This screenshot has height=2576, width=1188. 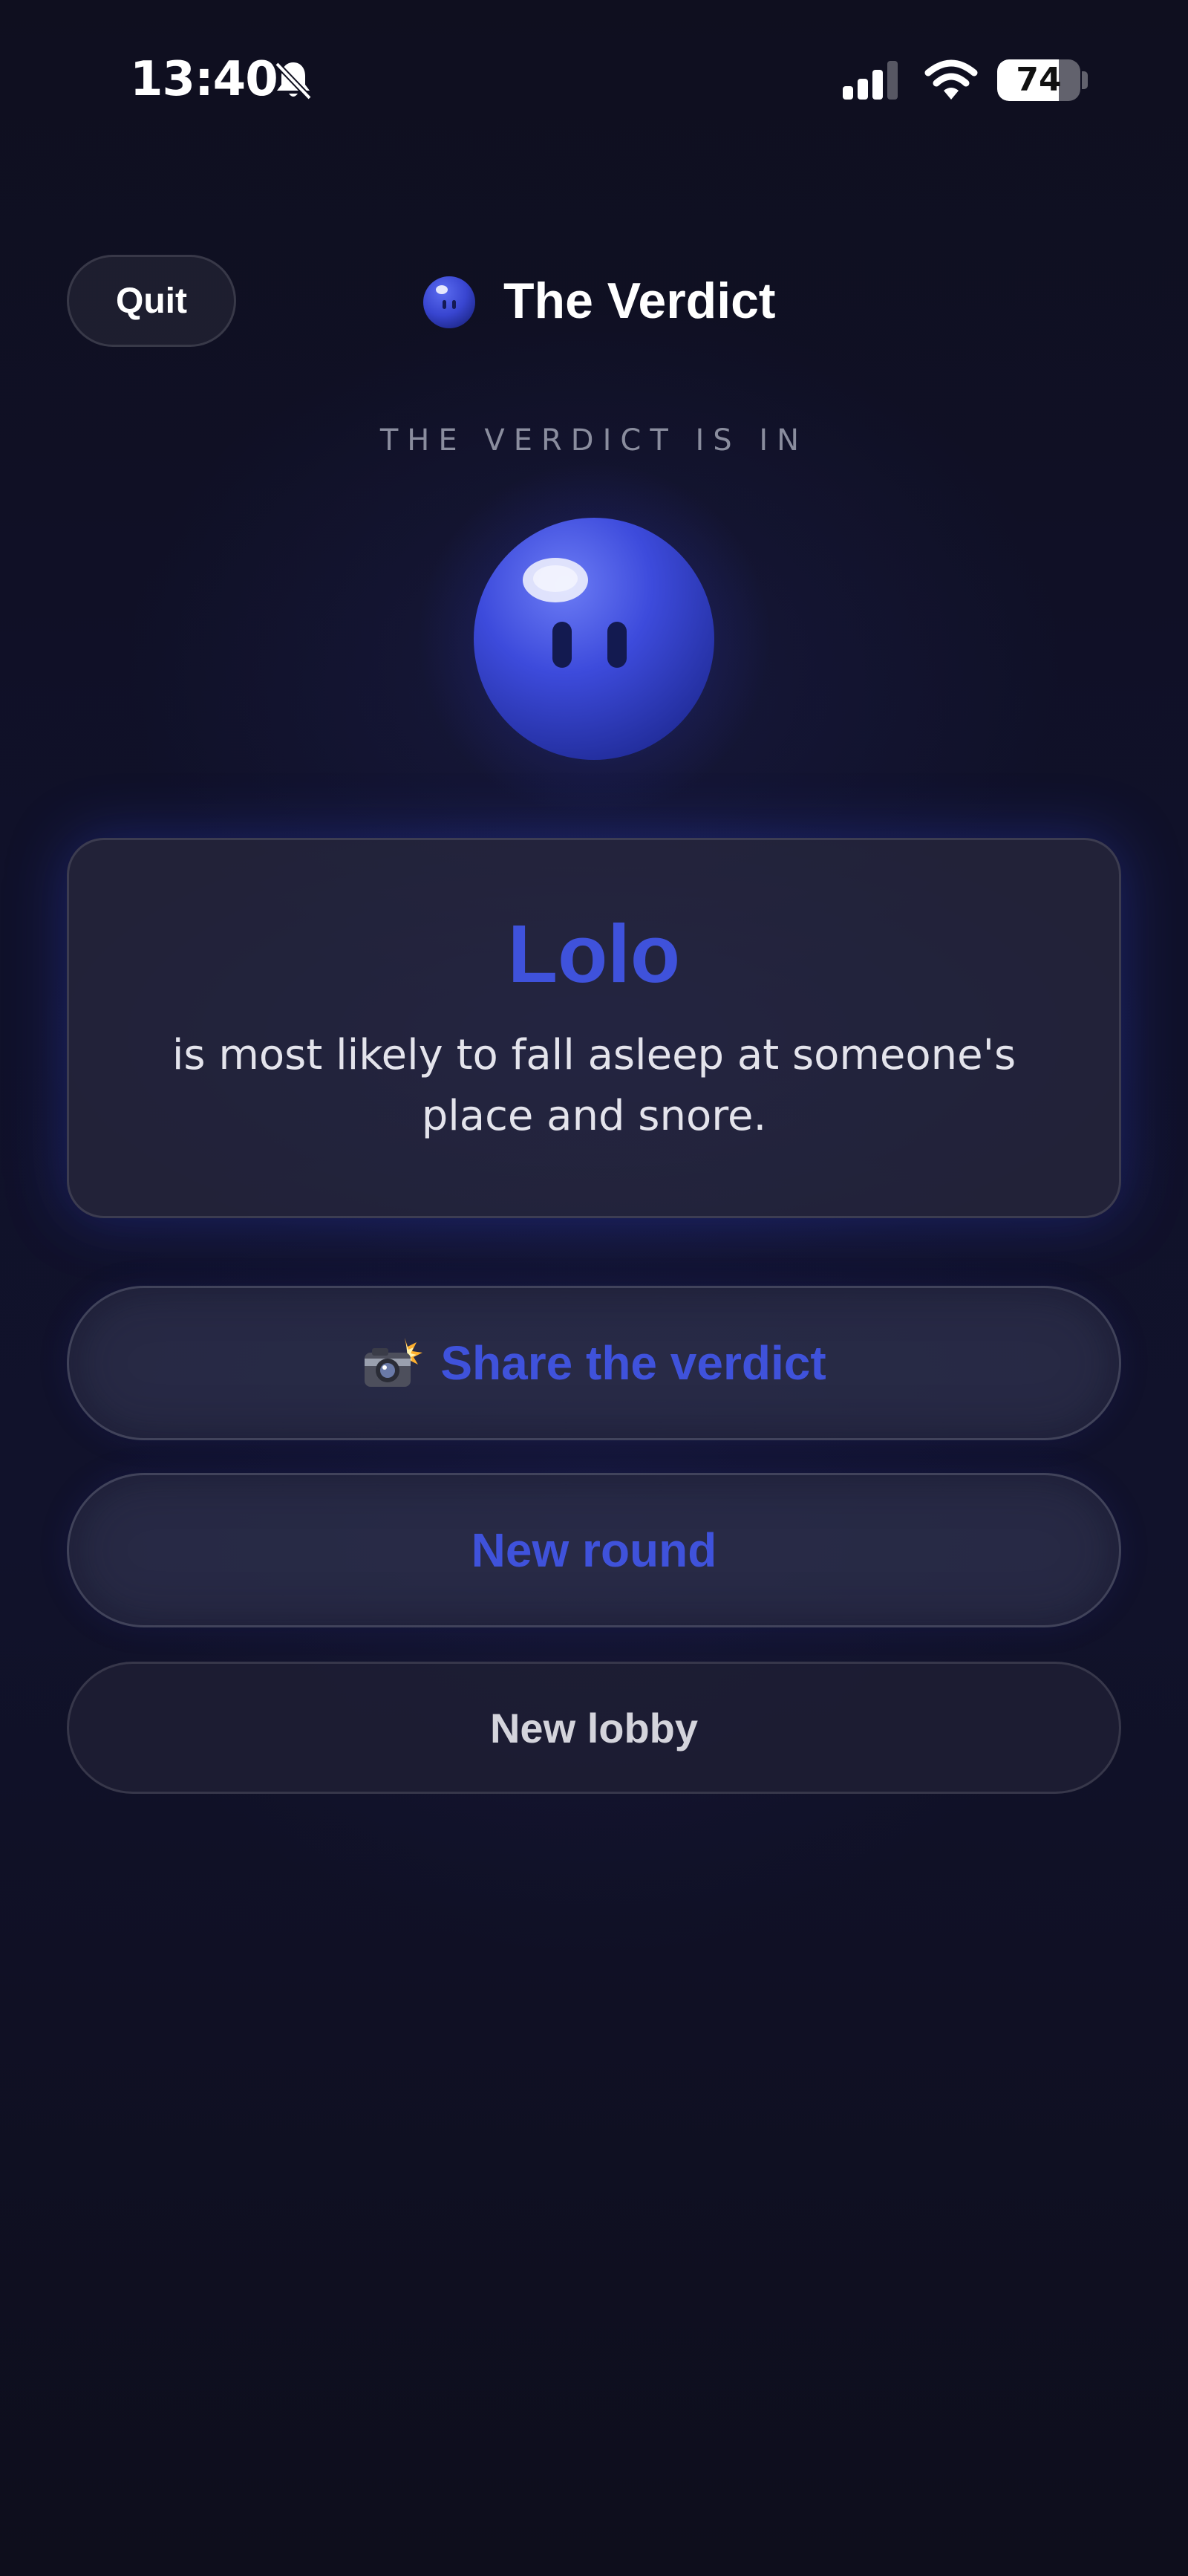 I want to click on wifi-icon, so click(x=951, y=79).